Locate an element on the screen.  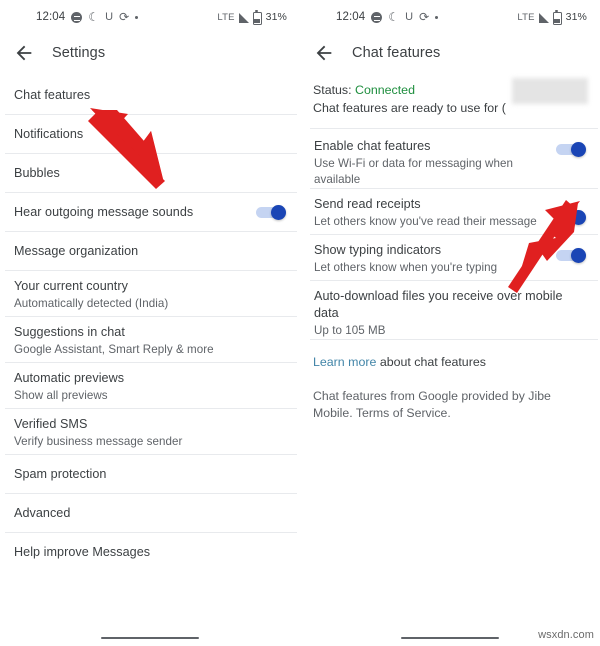
sidebar-item-advanced: Advanced is located at coordinates (150, 513).